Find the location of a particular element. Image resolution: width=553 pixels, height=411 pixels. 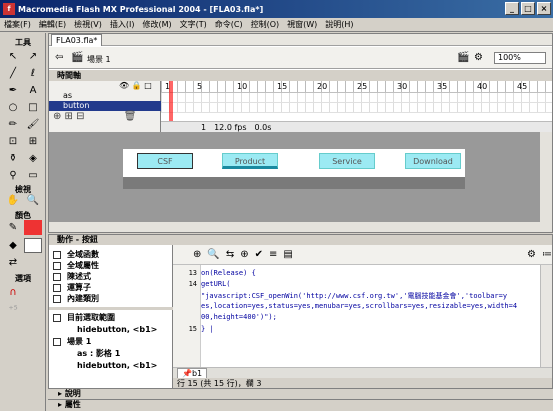

maximize-button: □ is located at coordinates (528, 8).